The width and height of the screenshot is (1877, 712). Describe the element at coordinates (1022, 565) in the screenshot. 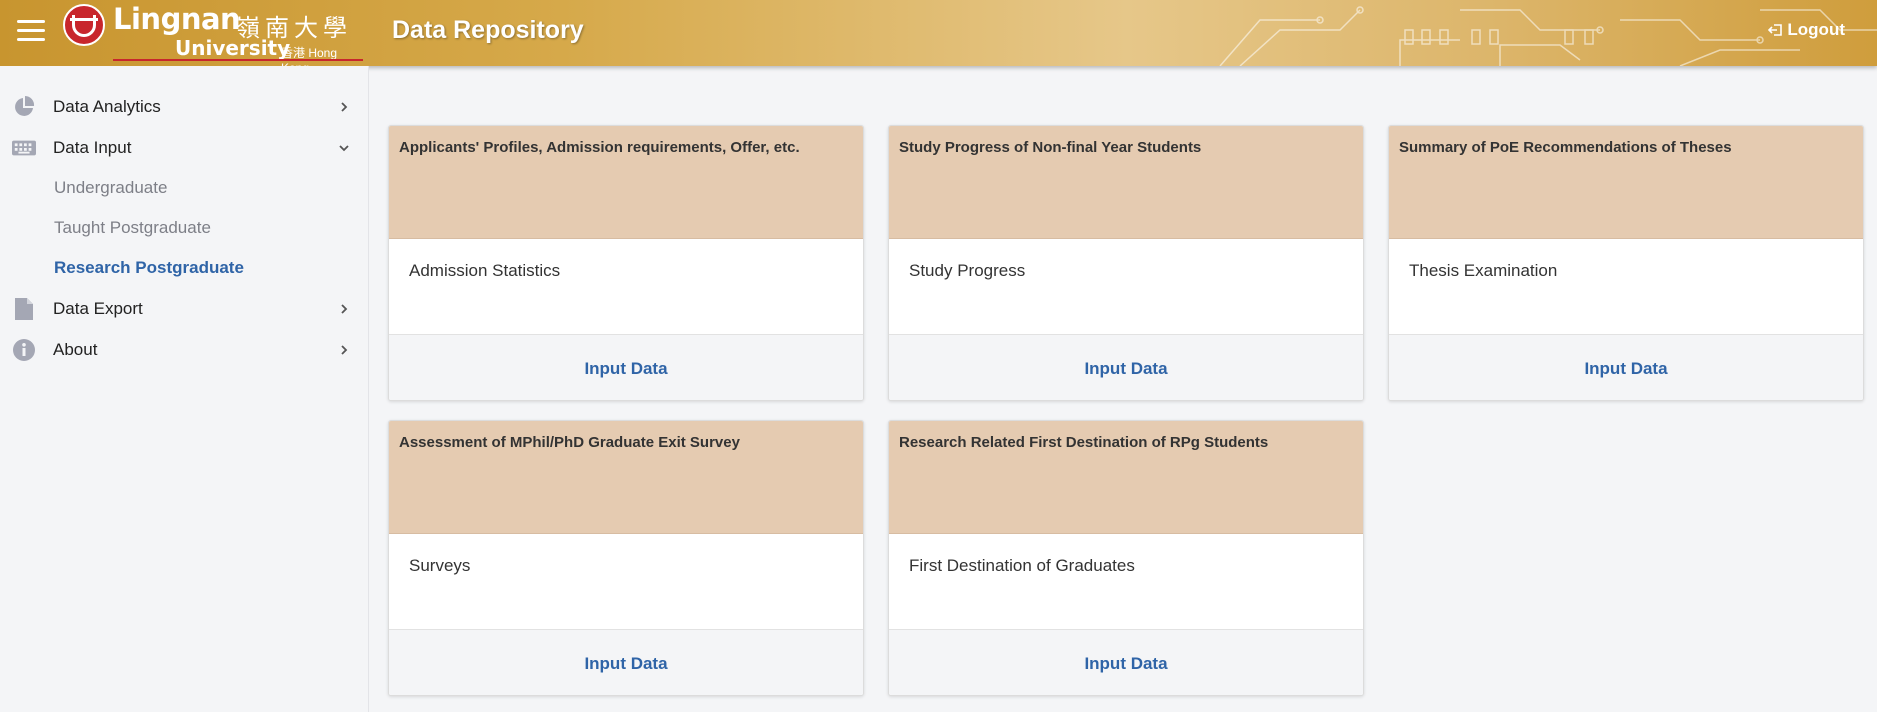

I see `card-text: First Destination of Graduates` at that location.